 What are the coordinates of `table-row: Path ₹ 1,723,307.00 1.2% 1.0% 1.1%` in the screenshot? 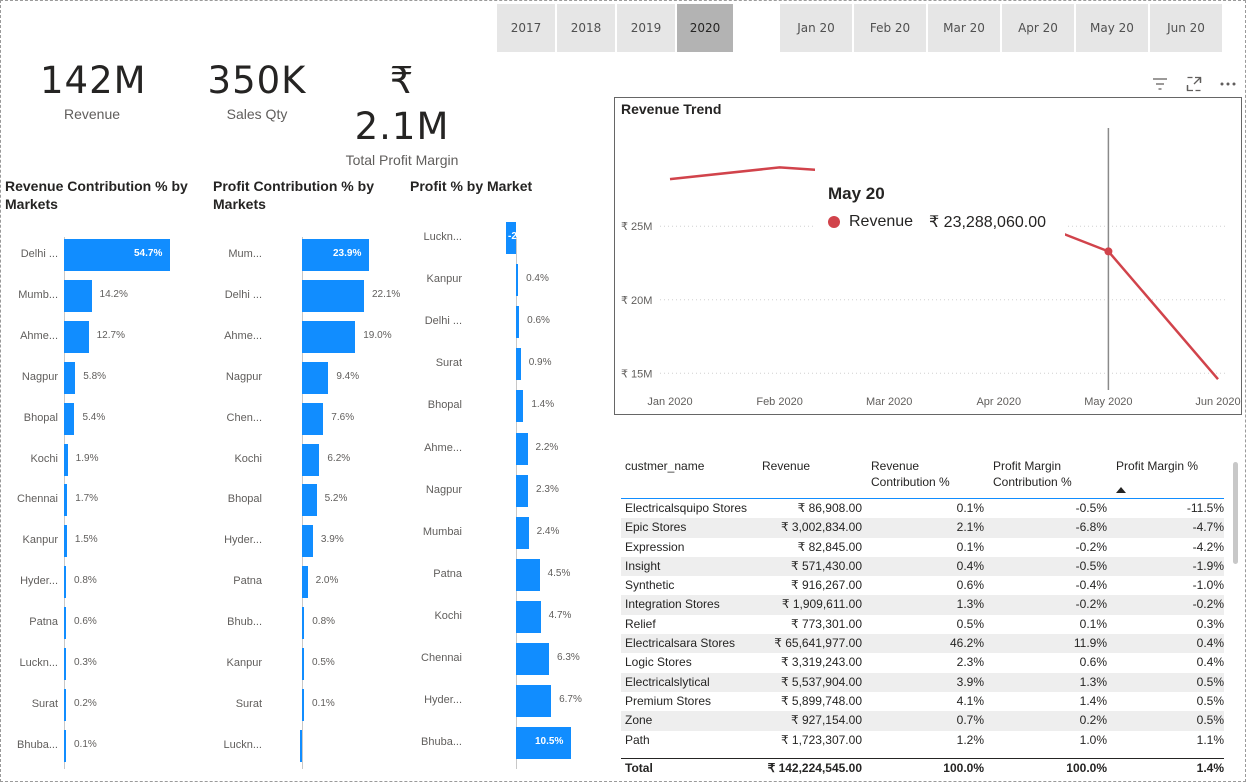 It's located at (922, 740).